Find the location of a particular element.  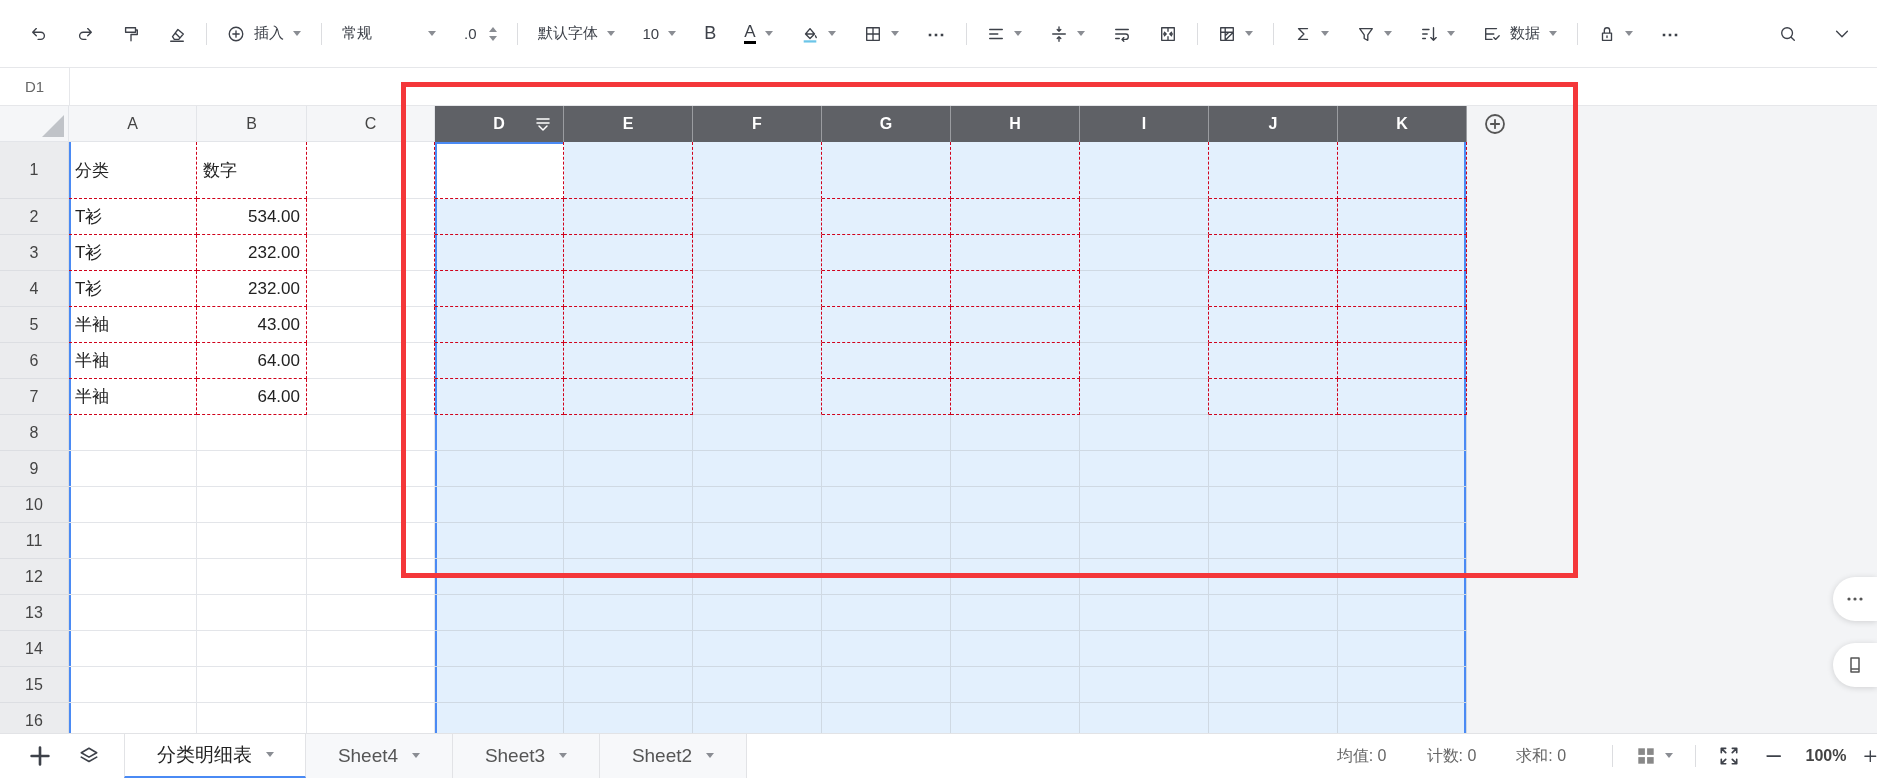

row-header: 10 is located at coordinates (34, 505).